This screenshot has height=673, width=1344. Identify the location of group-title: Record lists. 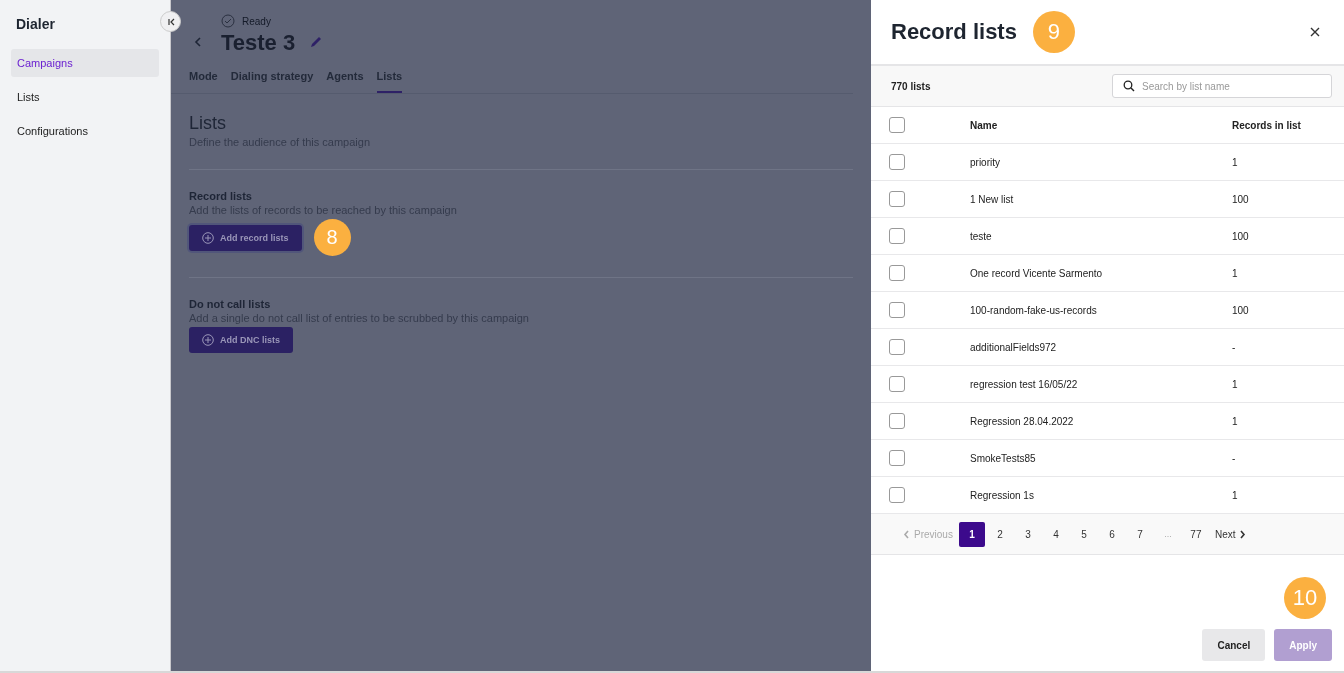
(221, 196).